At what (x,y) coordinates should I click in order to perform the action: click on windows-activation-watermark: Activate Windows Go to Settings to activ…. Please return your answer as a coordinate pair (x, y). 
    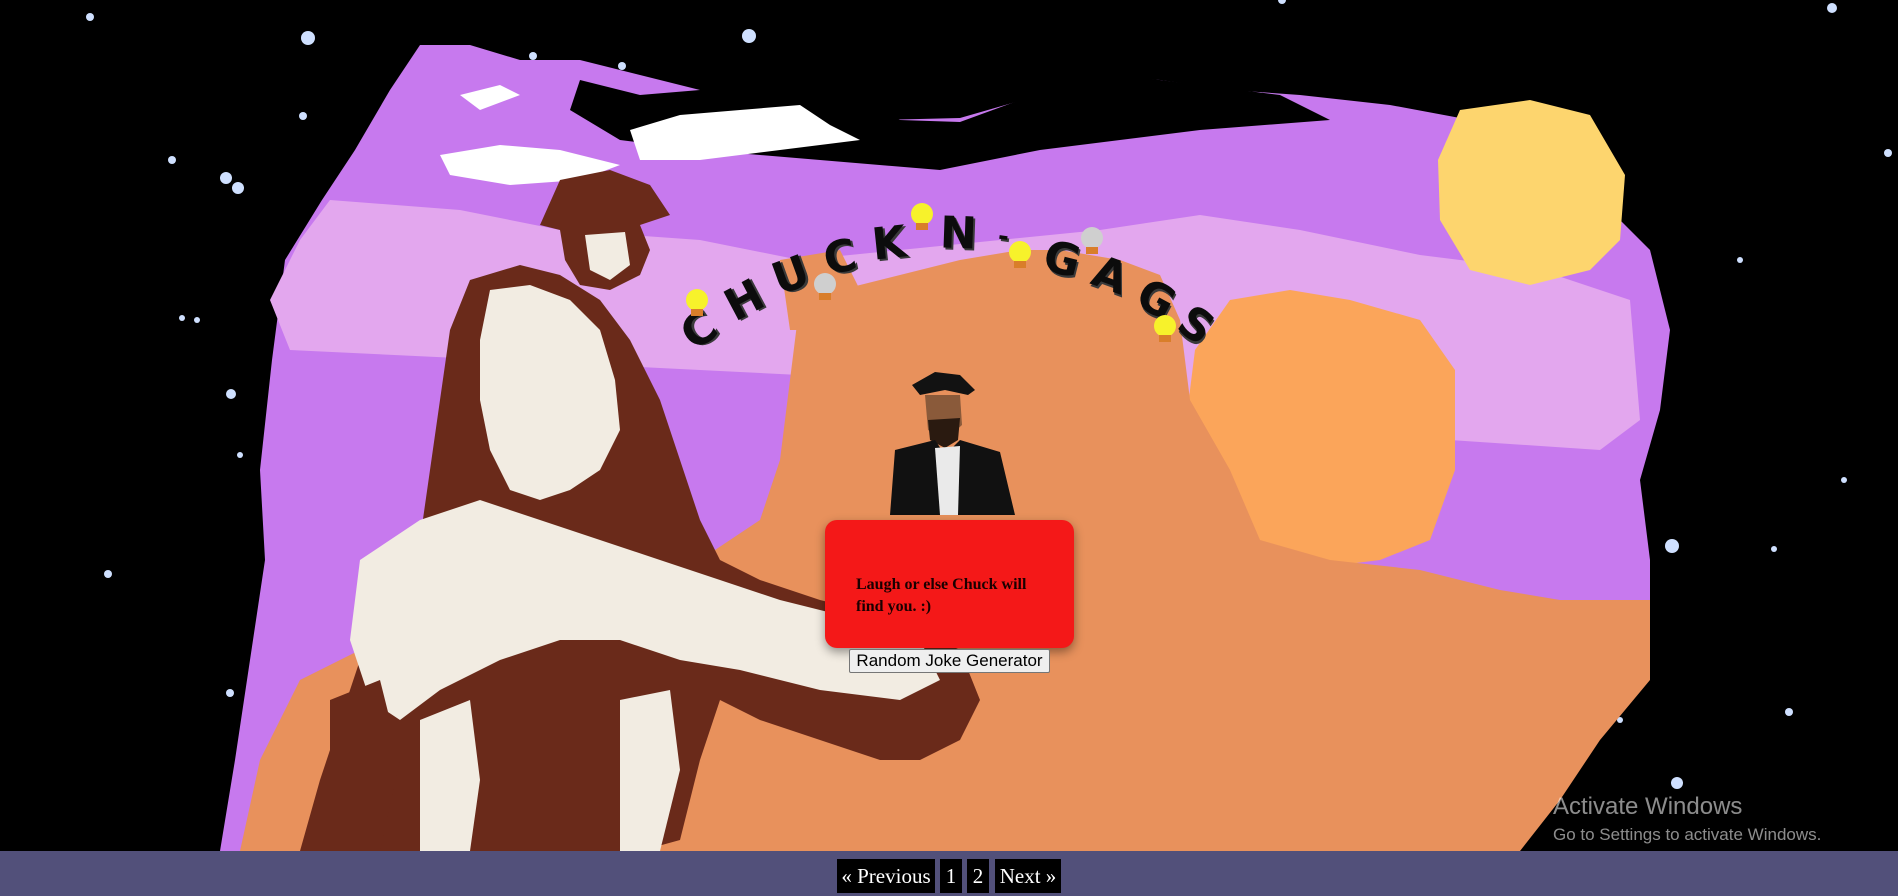
    Looking at the image, I should click on (1687, 819).